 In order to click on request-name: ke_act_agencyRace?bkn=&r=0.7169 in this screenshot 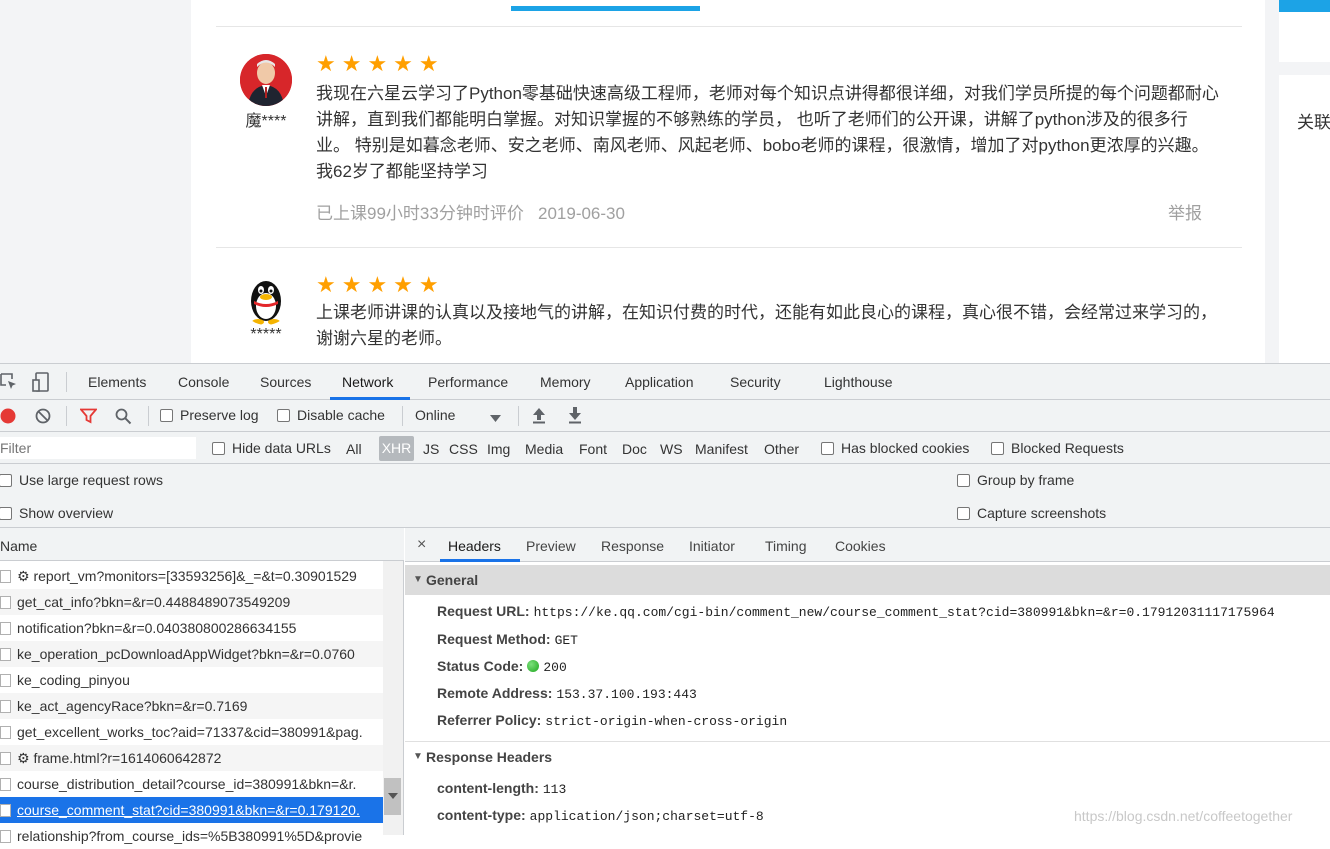, I will do `click(132, 706)`.